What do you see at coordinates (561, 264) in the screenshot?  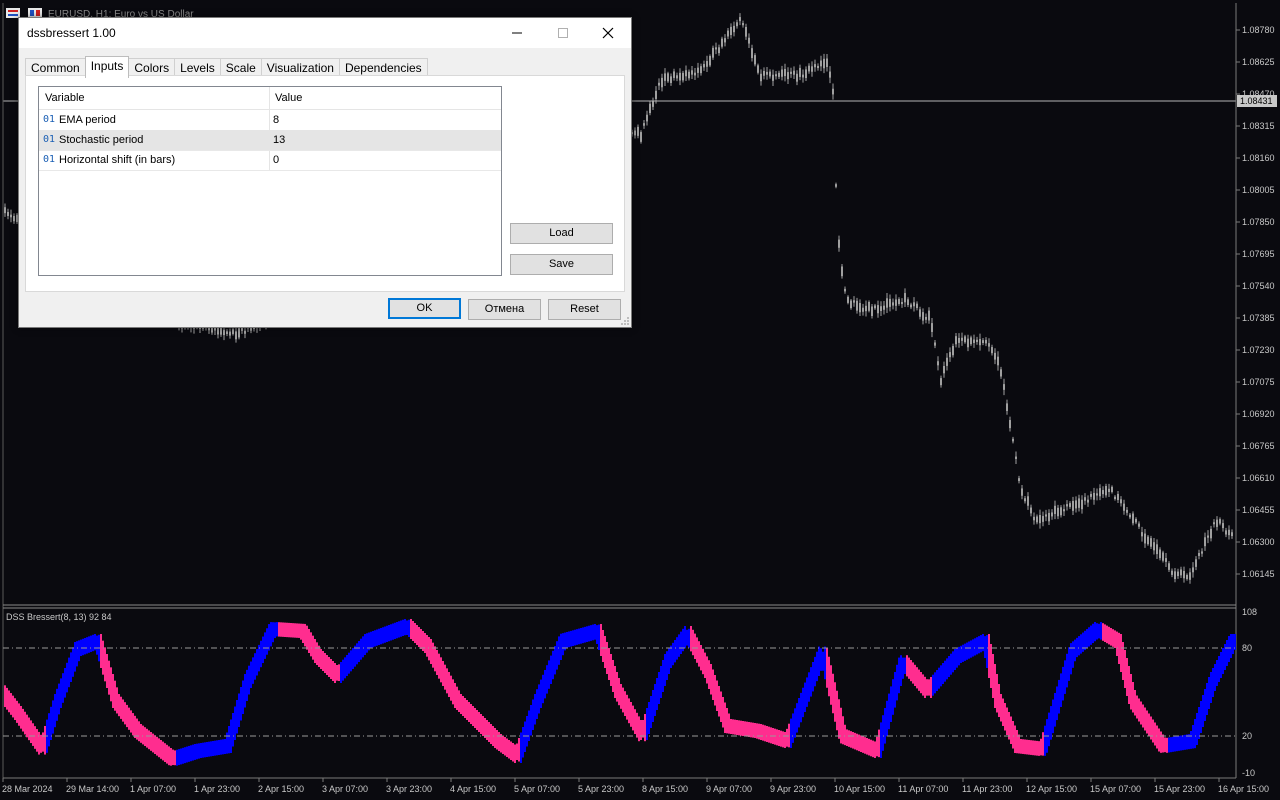 I see `save-button: Save` at bounding box center [561, 264].